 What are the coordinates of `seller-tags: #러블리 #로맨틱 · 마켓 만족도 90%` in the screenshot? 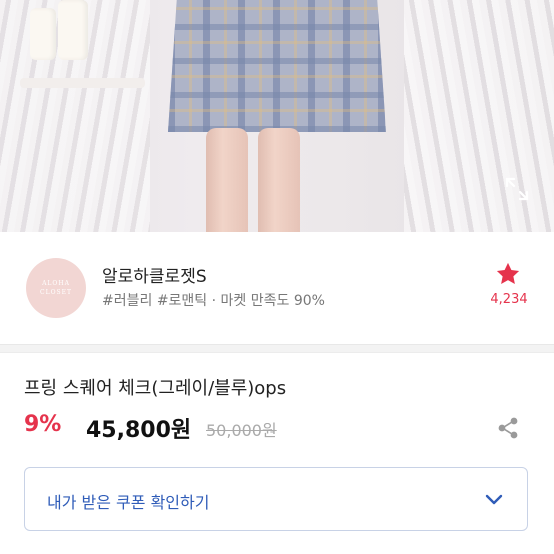 It's located at (213, 301).